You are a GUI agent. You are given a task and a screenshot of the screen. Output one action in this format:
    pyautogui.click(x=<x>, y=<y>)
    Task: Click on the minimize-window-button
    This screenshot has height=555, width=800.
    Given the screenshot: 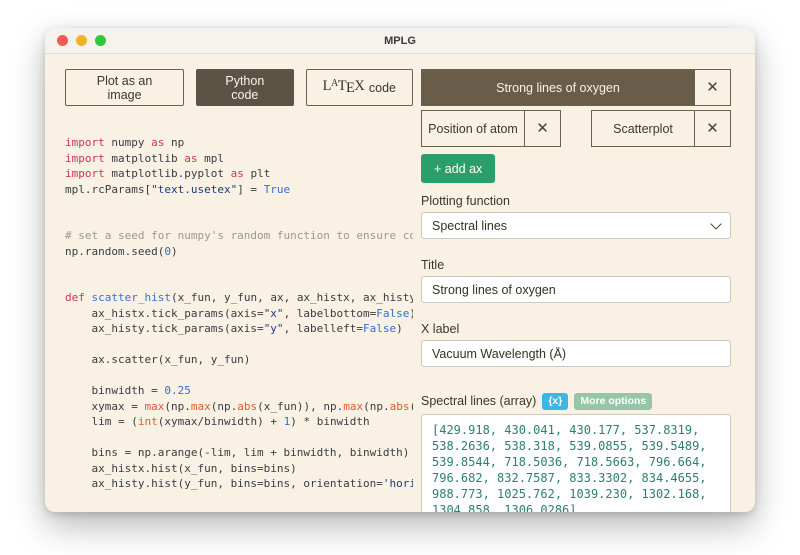 What is the action you would take?
    pyautogui.click(x=81, y=40)
    